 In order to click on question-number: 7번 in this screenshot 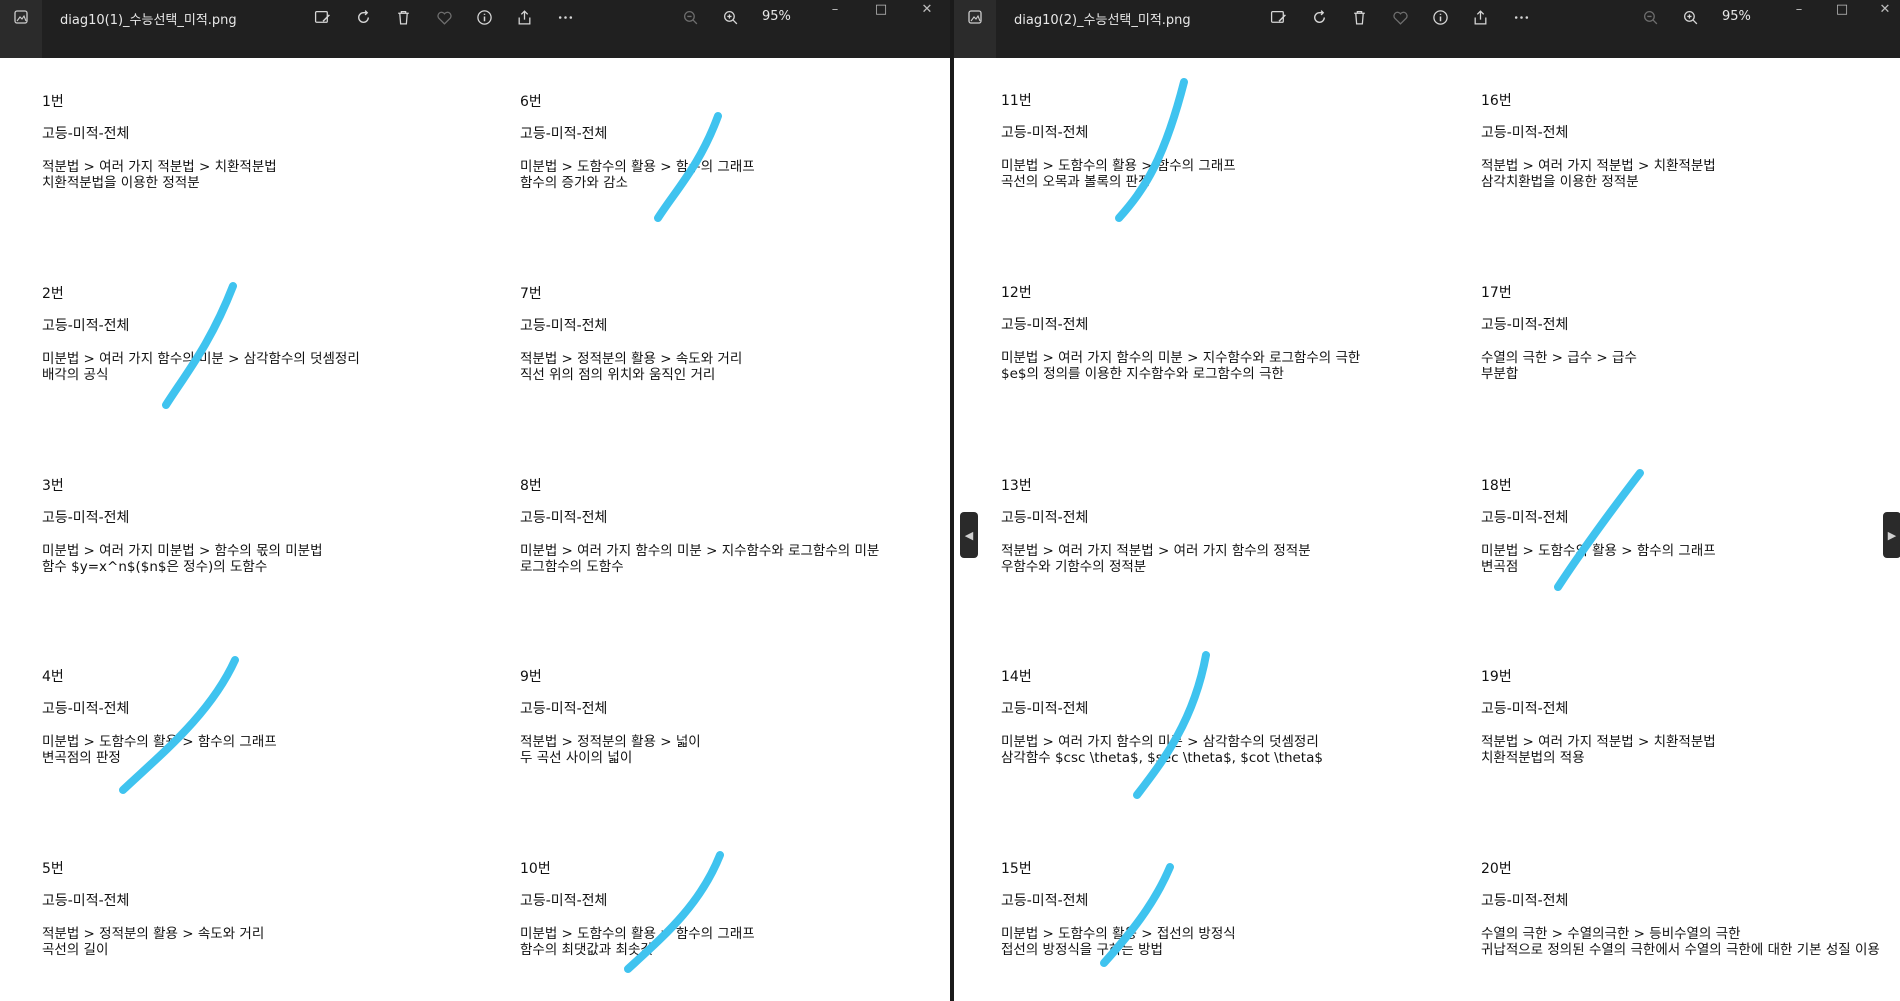, I will do `click(531, 294)`.